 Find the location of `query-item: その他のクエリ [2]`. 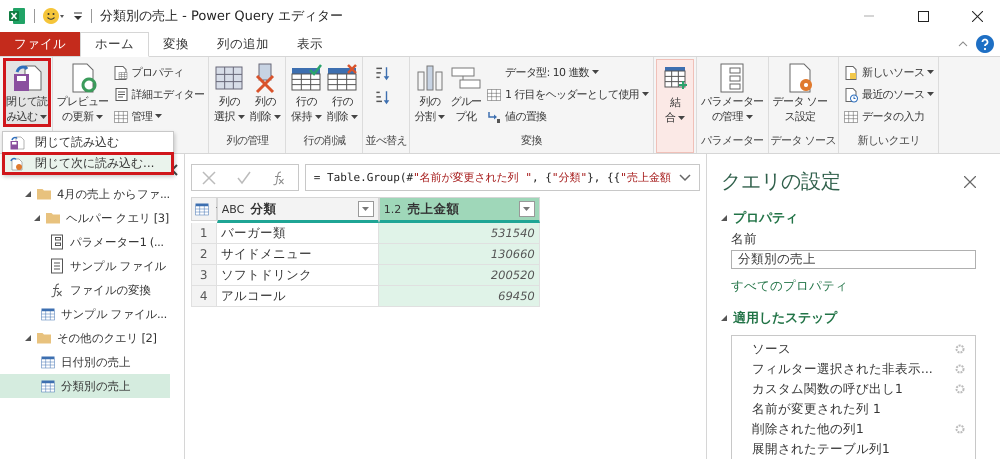

query-item: その他のクエリ [2] is located at coordinates (85, 338).